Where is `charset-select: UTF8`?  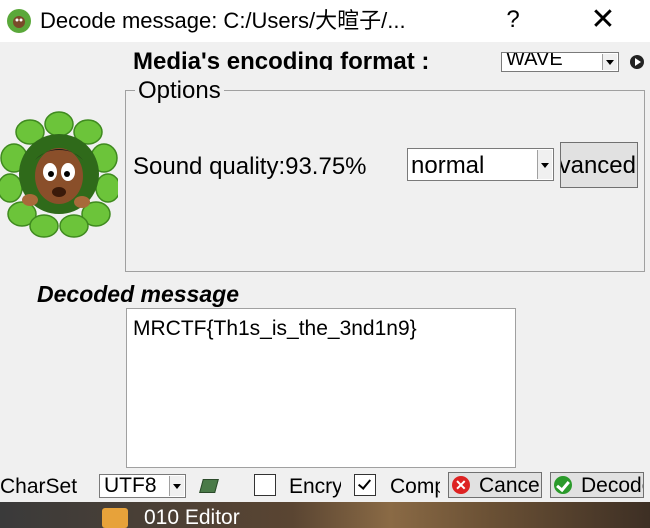
charset-select: UTF8 is located at coordinates (142, 486).